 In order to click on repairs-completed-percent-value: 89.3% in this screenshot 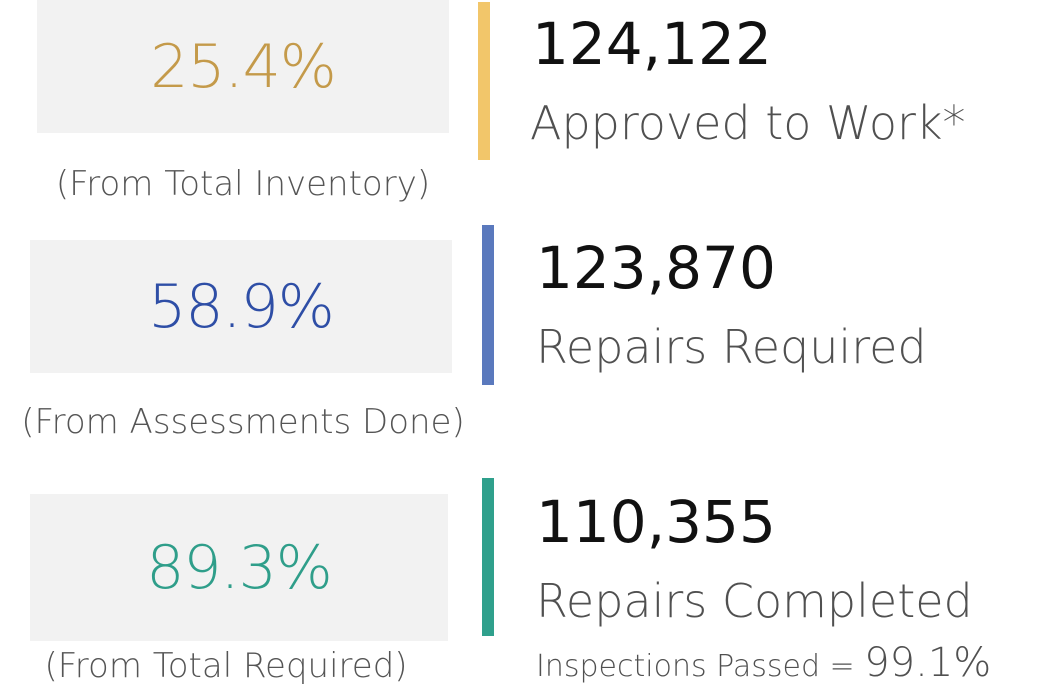, I will do `click(239, 567)`.